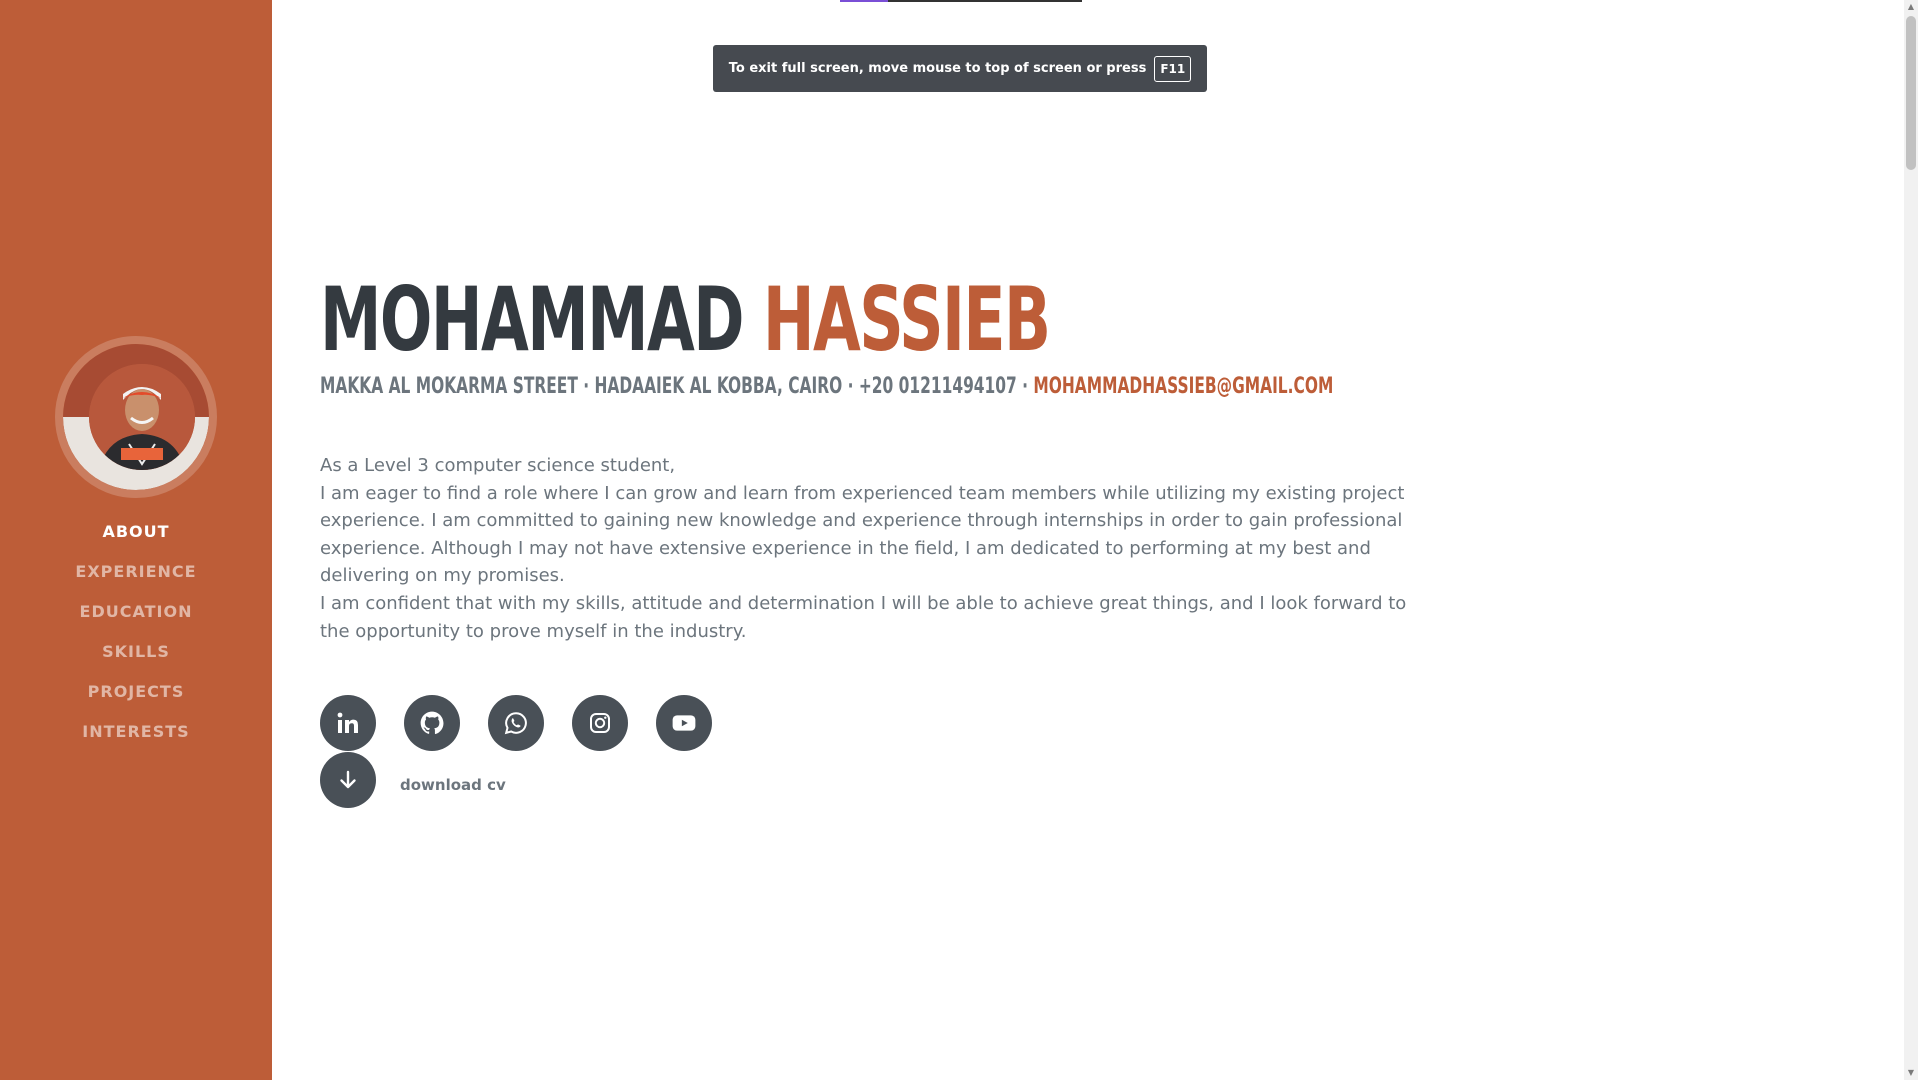  I want to click on instagram-icon, so click(600, 723).